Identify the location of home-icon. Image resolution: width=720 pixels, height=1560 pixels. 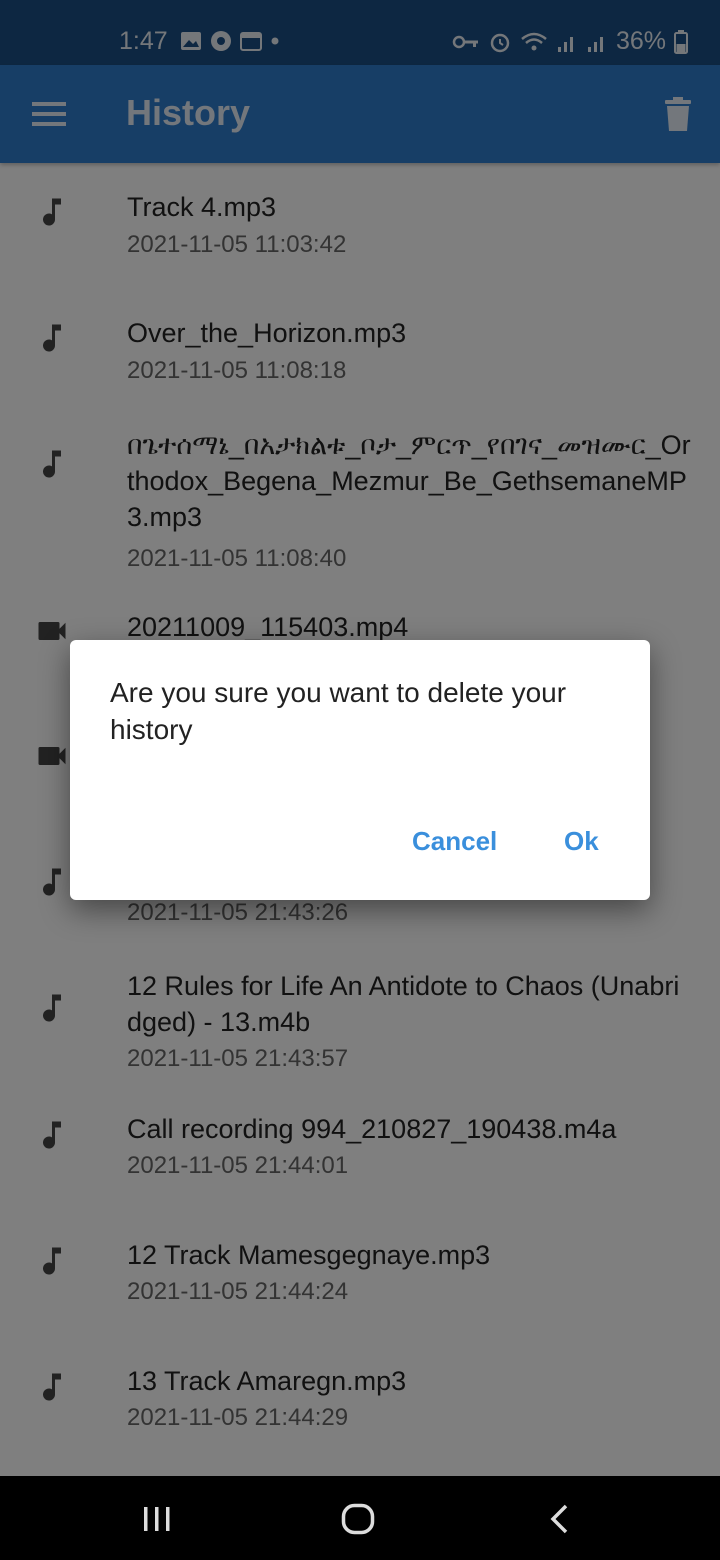
(358, 1519).